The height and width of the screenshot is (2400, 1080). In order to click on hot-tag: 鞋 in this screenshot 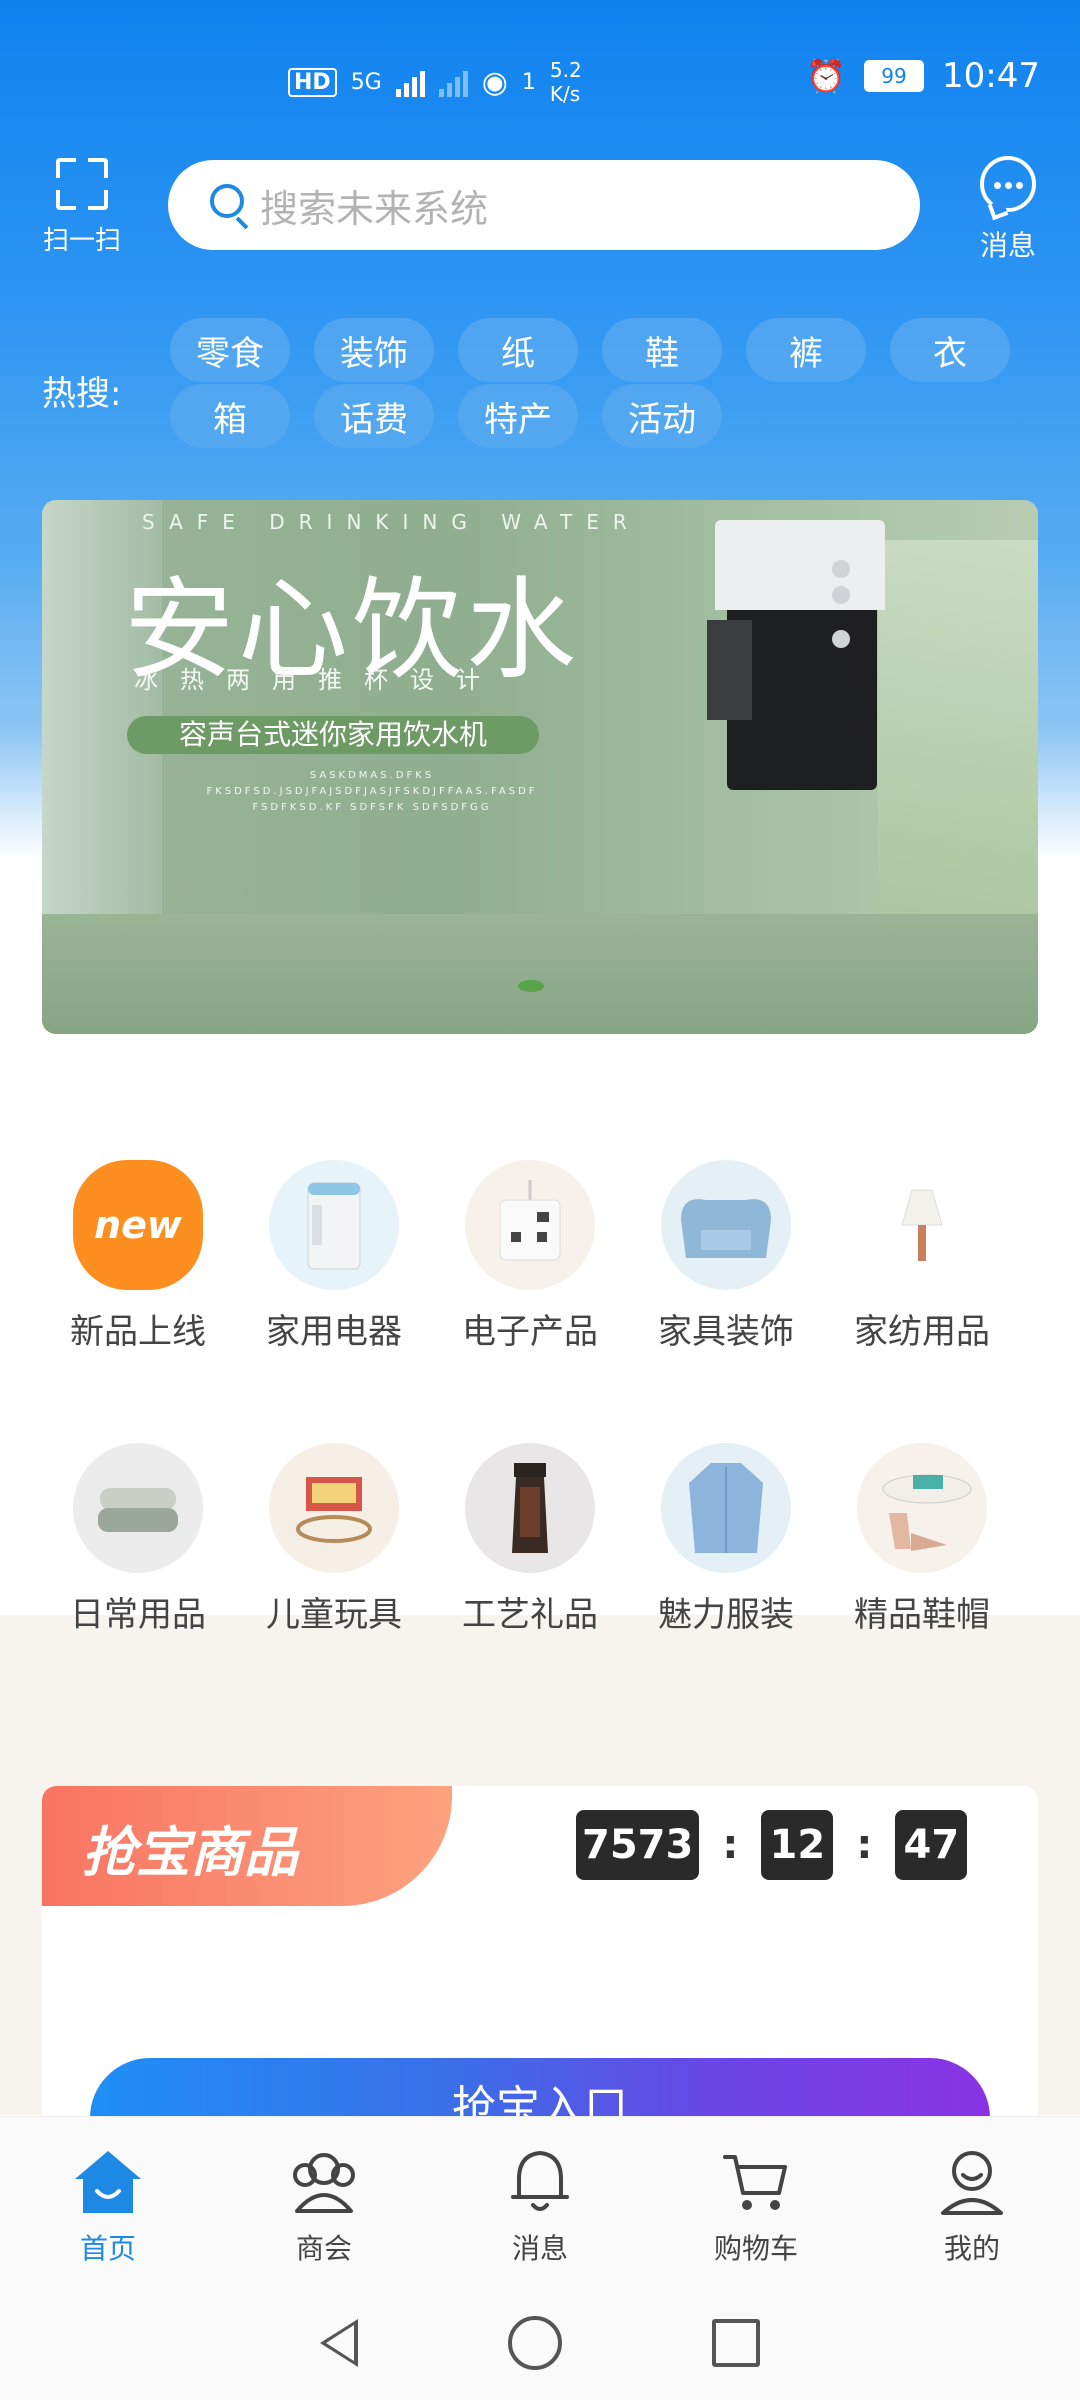, I will do `click(662, 350)`.